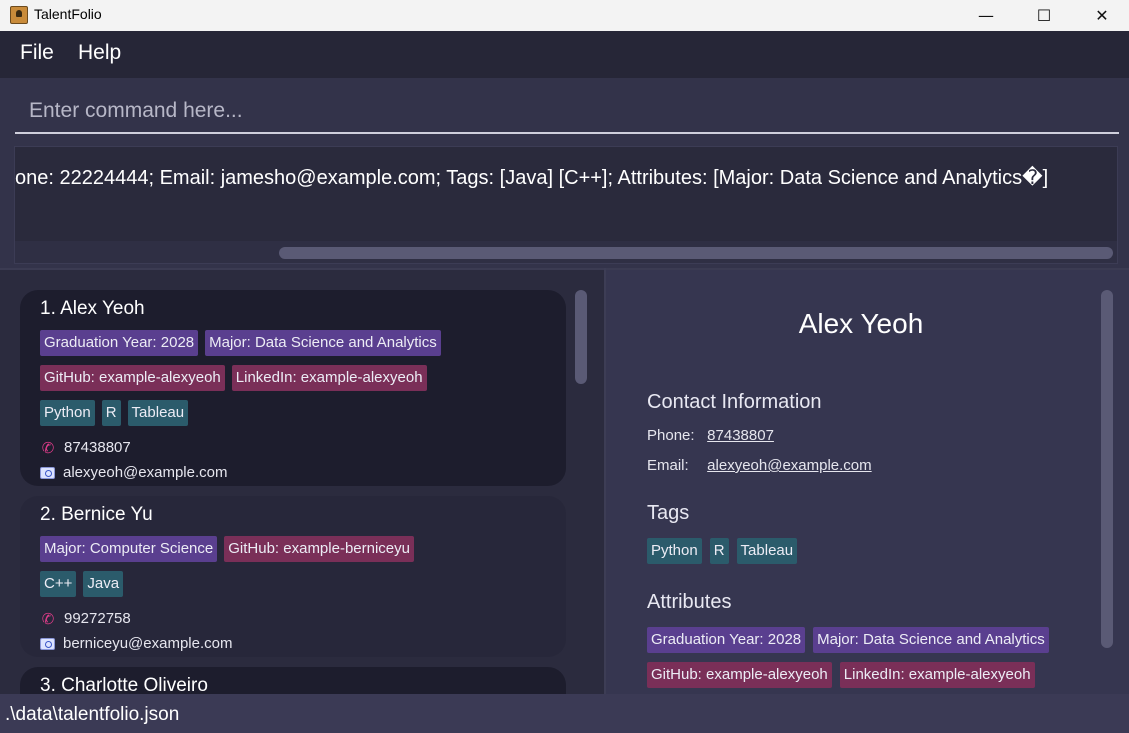 Image resolution: width=1129 pixels, height=733 pixels. What do you see at coordinates (319, 549) in the screenshot?
I see `attribute-chip: GitHub: example-berniceyu` at bounding box center [319, 549].